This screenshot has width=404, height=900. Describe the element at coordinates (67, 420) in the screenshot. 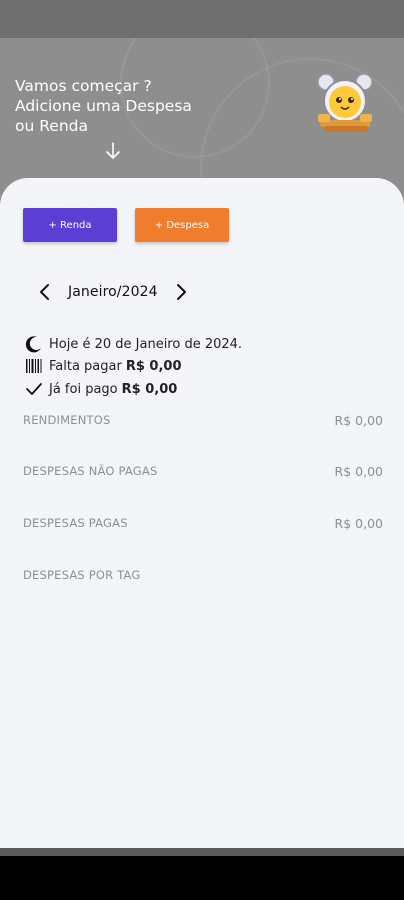

I see `section-title: RENDIMENTOS` at that location.